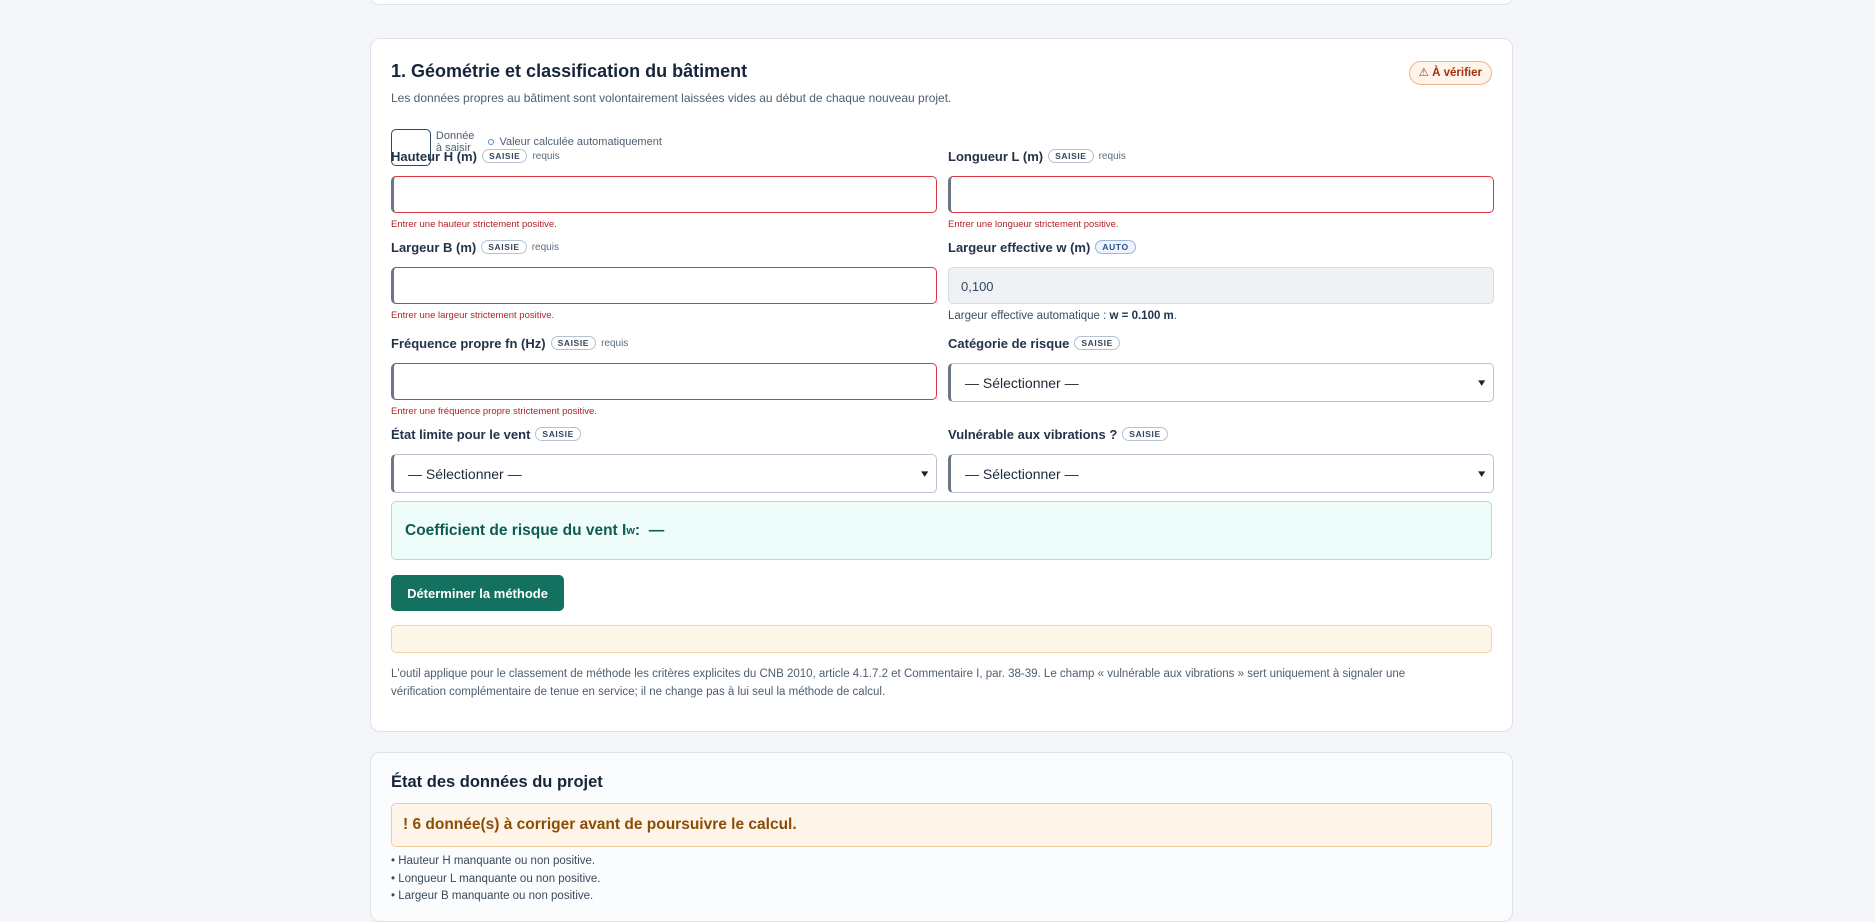 This screenshot has height=922, width=1875. Describe the element at coordinates (1141, 316) in the screenshot. I see `help-value: w = 0.100 m` at that location.